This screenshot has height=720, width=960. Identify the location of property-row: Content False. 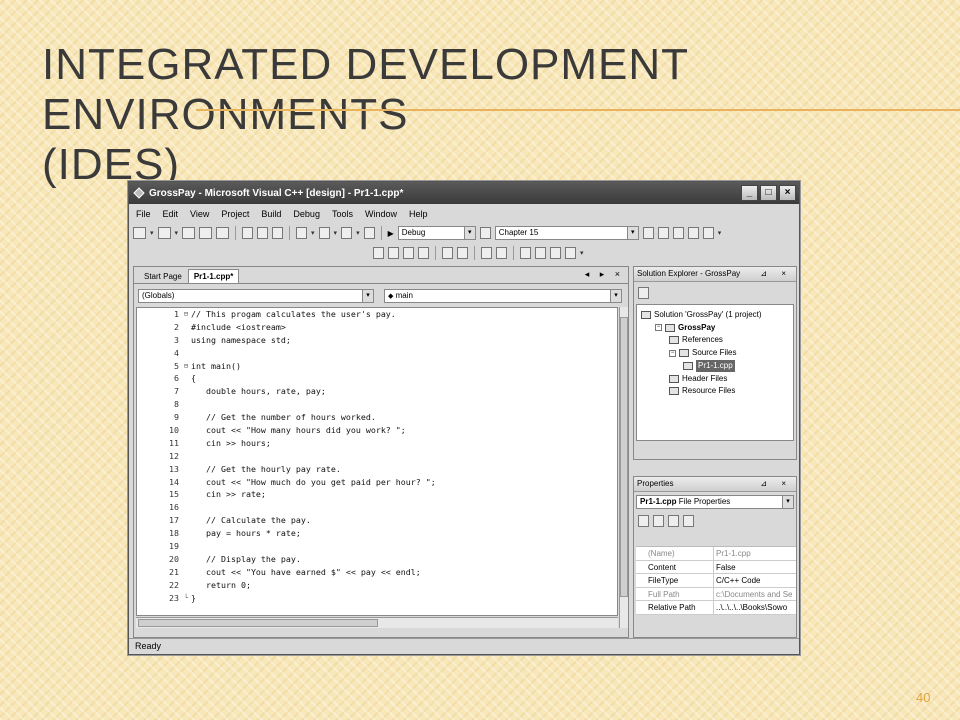
(716, 567).